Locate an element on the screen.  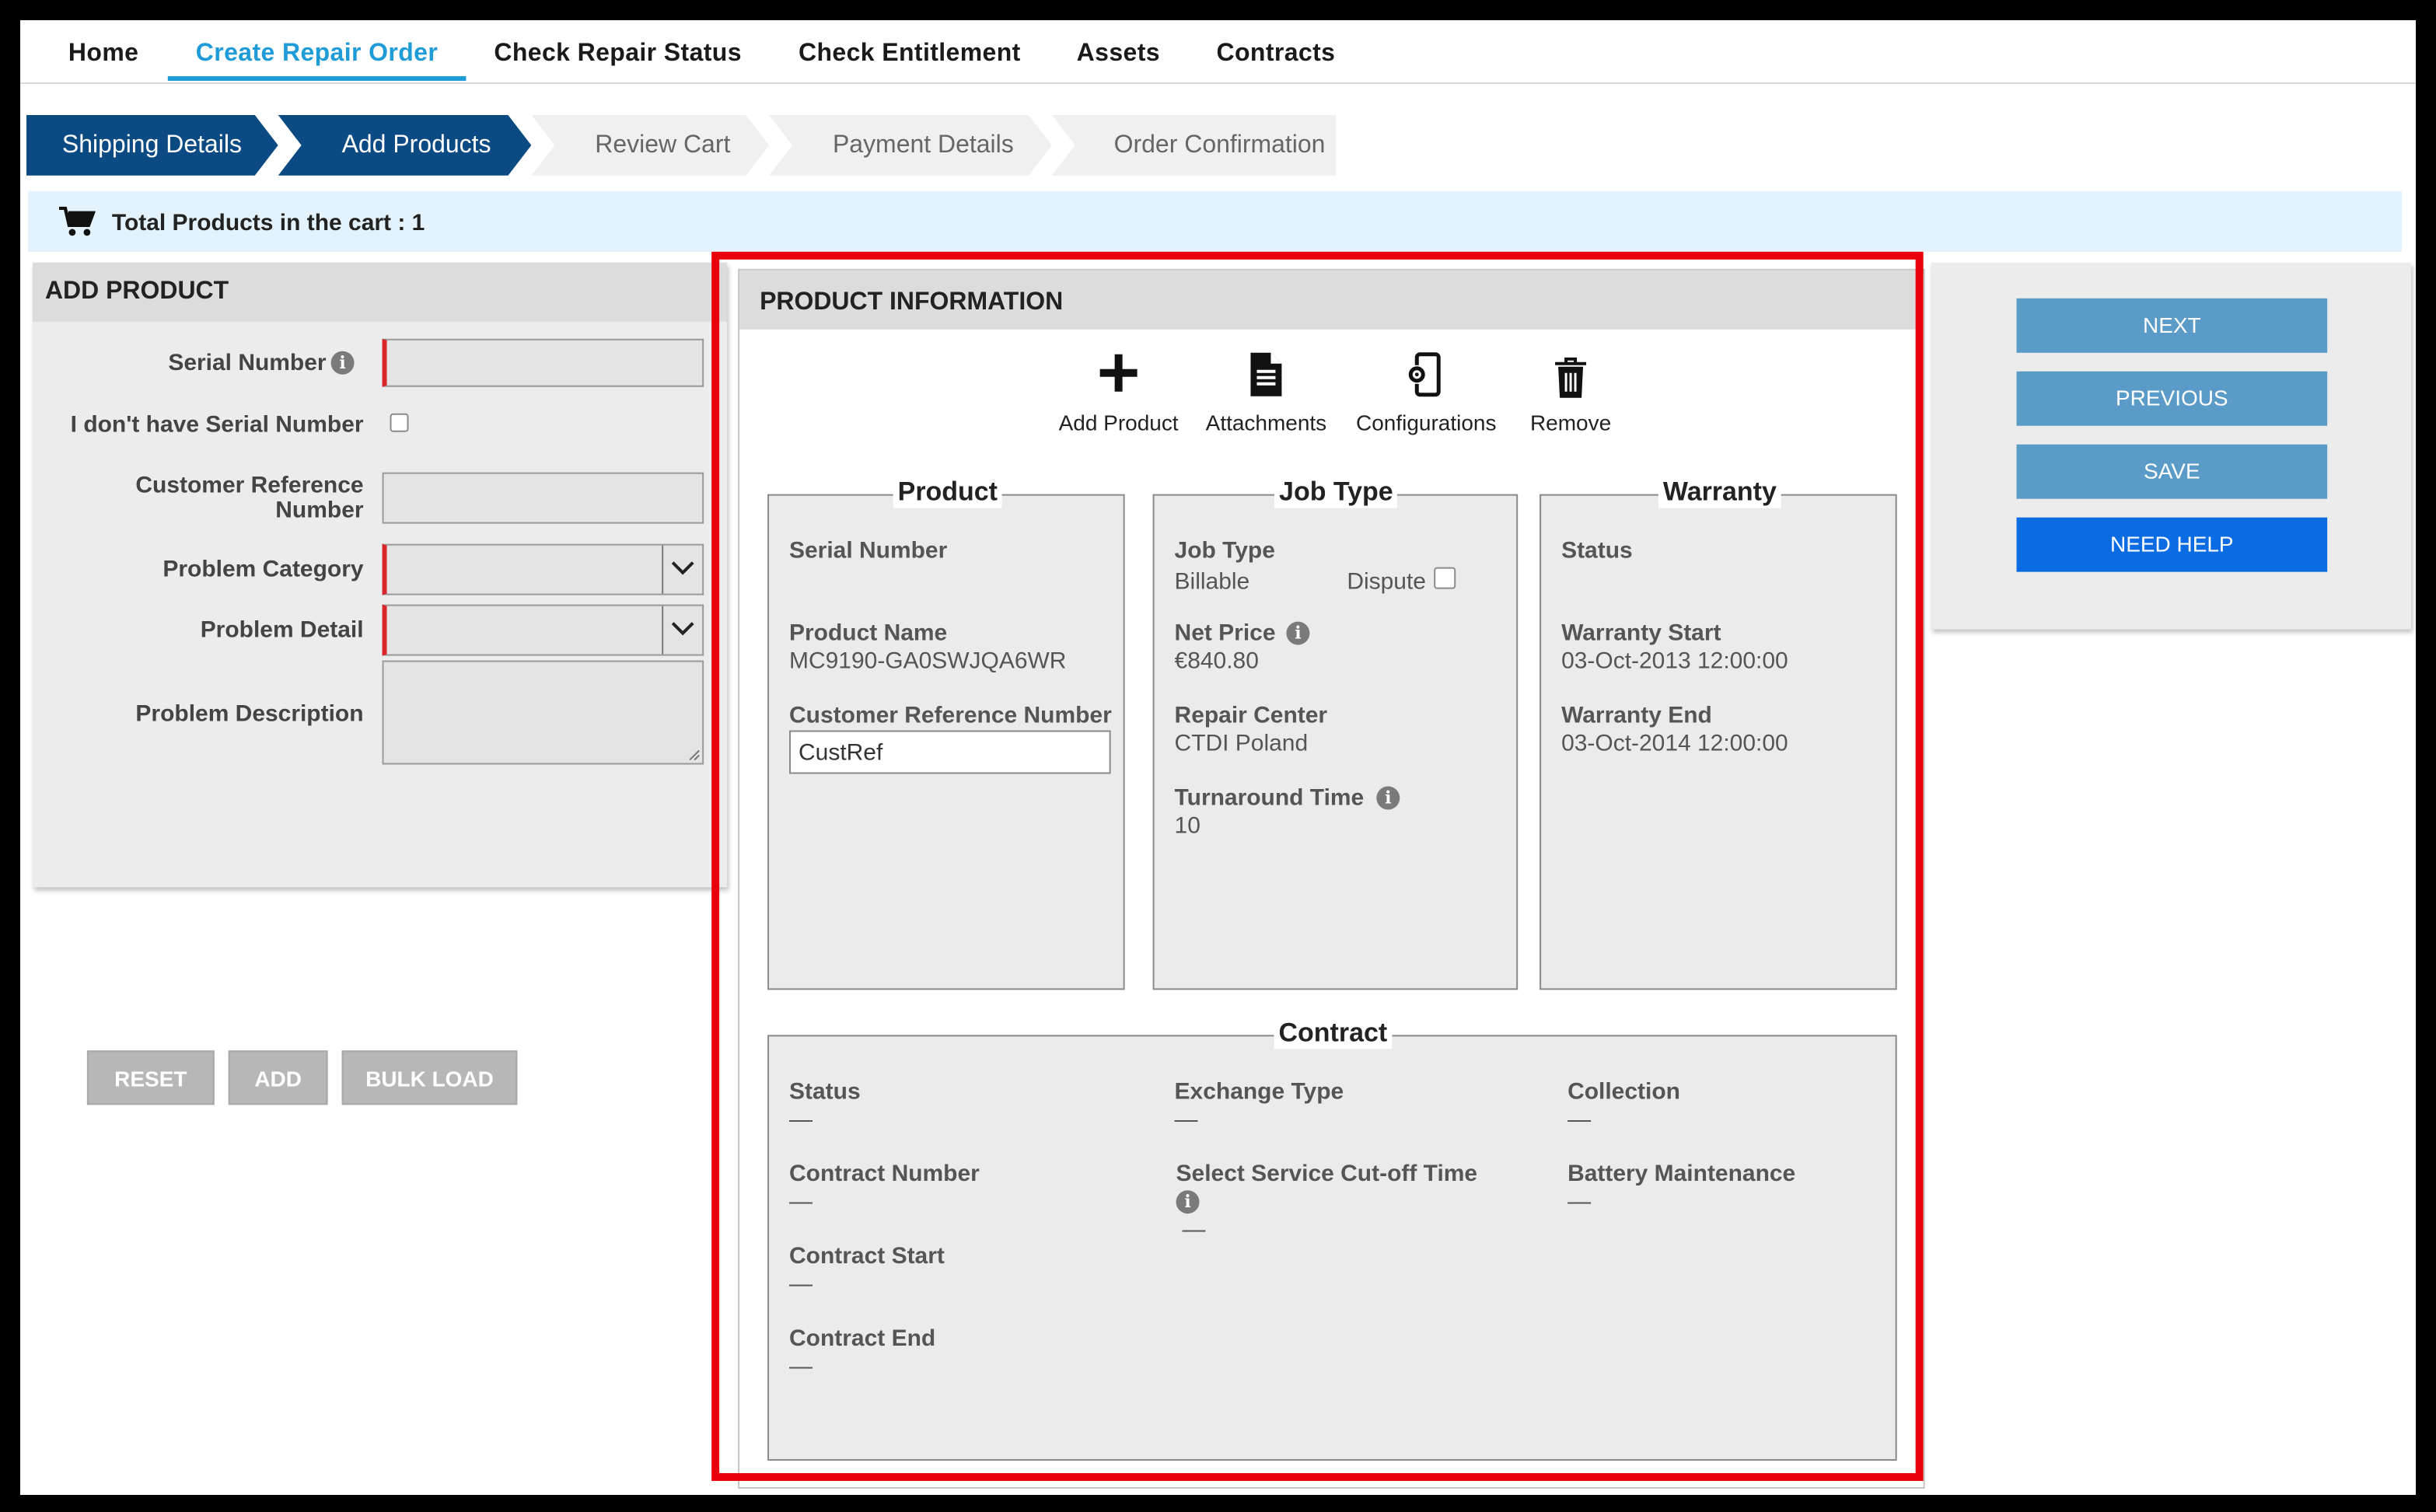
step-order-confirmation: Order Confirmation is located at coordinates (1194, 145).